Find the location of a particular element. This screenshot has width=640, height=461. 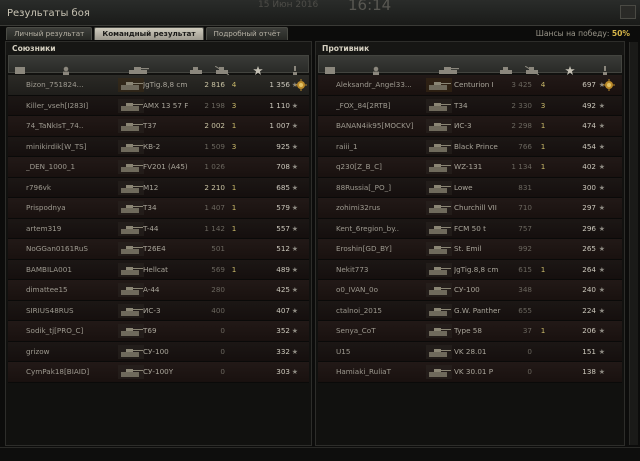

damage-value: 2 210 is located at coordinates (214, 187).